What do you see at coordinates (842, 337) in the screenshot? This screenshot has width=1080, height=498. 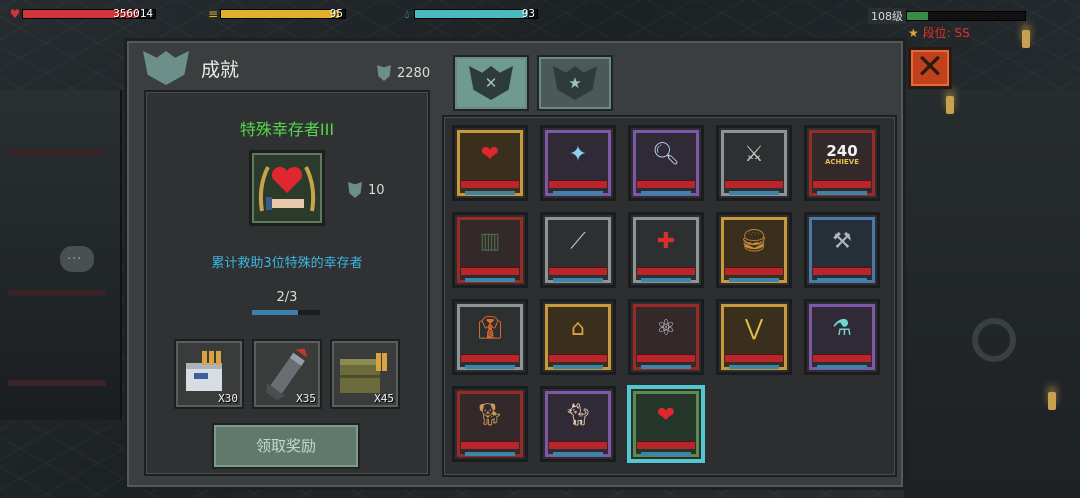 I see `achievement-tile: ⚗` at bounding box center [842, 337].